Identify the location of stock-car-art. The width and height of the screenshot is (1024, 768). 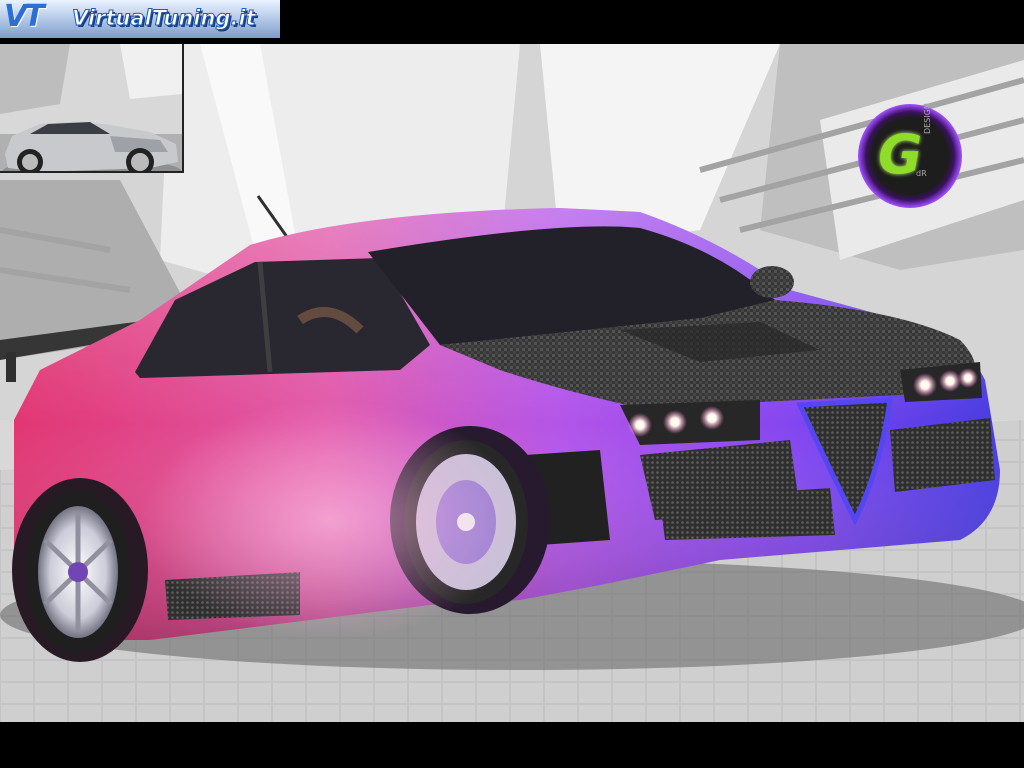
(91, 107).